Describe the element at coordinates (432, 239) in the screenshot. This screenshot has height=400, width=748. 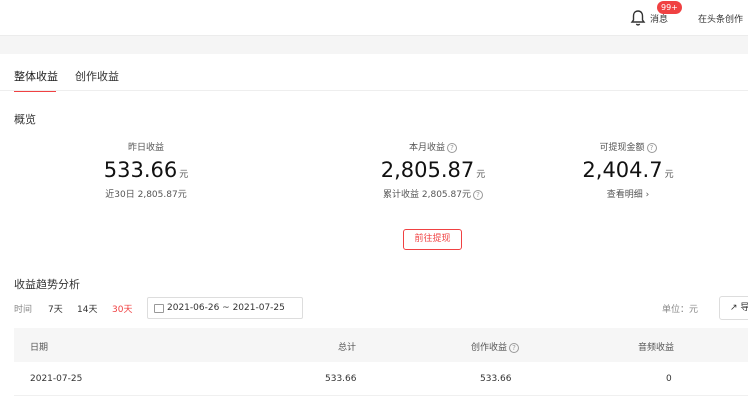
I see `withdraw-button: 前往提现` at that location.